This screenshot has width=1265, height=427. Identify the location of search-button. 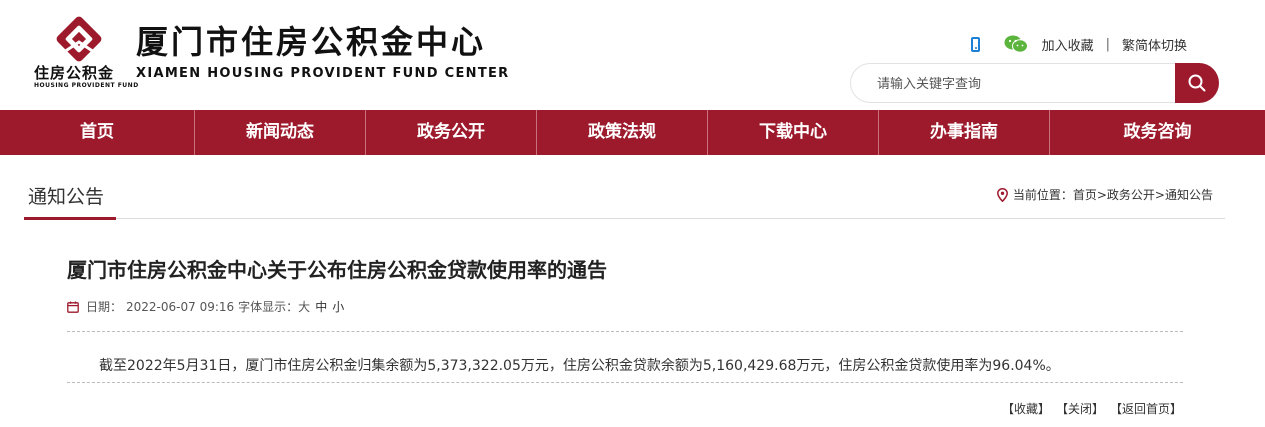
(1197, 83).